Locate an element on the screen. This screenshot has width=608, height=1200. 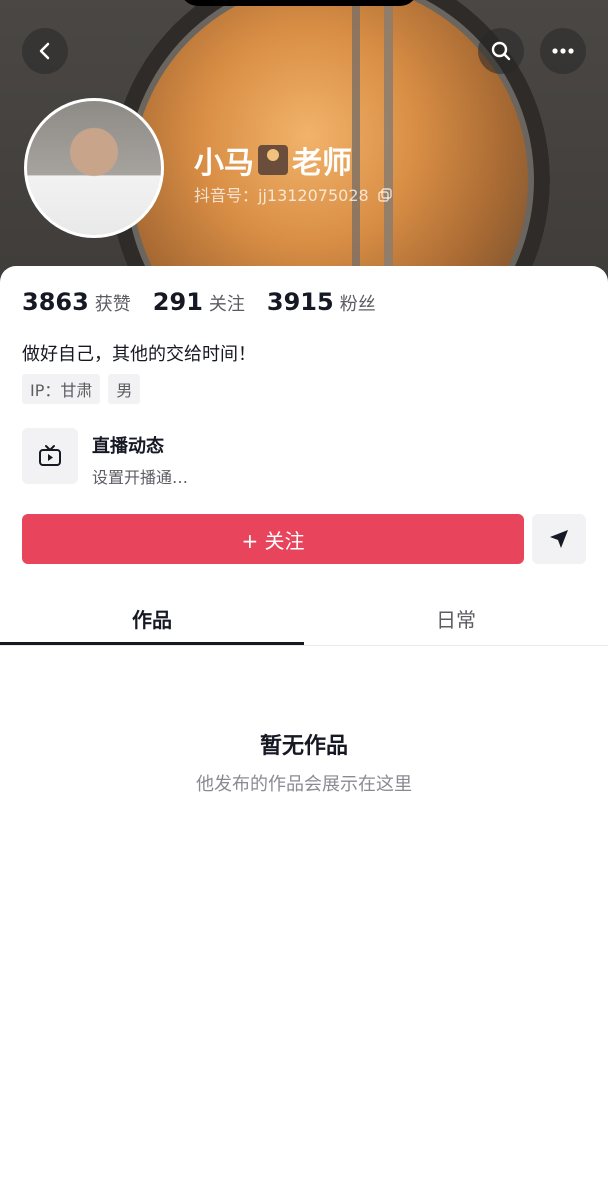
profile-tags: IP：甘肃 男 is located at coordinates (85, 389).